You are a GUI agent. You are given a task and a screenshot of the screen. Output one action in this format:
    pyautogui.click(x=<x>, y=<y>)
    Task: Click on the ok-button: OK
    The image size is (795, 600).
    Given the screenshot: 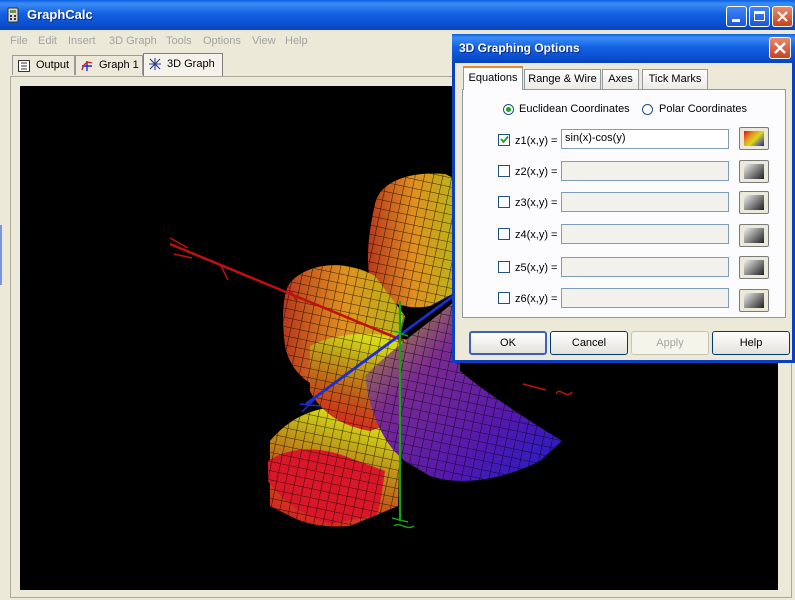 What is the action you would take?
    pyautogui.click(x=508, y=343)
    